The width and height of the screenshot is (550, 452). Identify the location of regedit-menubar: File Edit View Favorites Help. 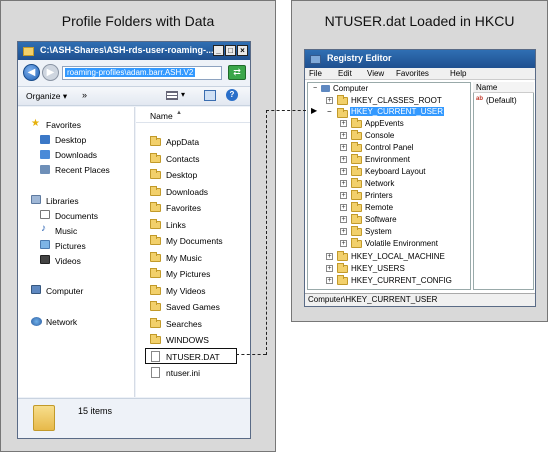
(420, 74).